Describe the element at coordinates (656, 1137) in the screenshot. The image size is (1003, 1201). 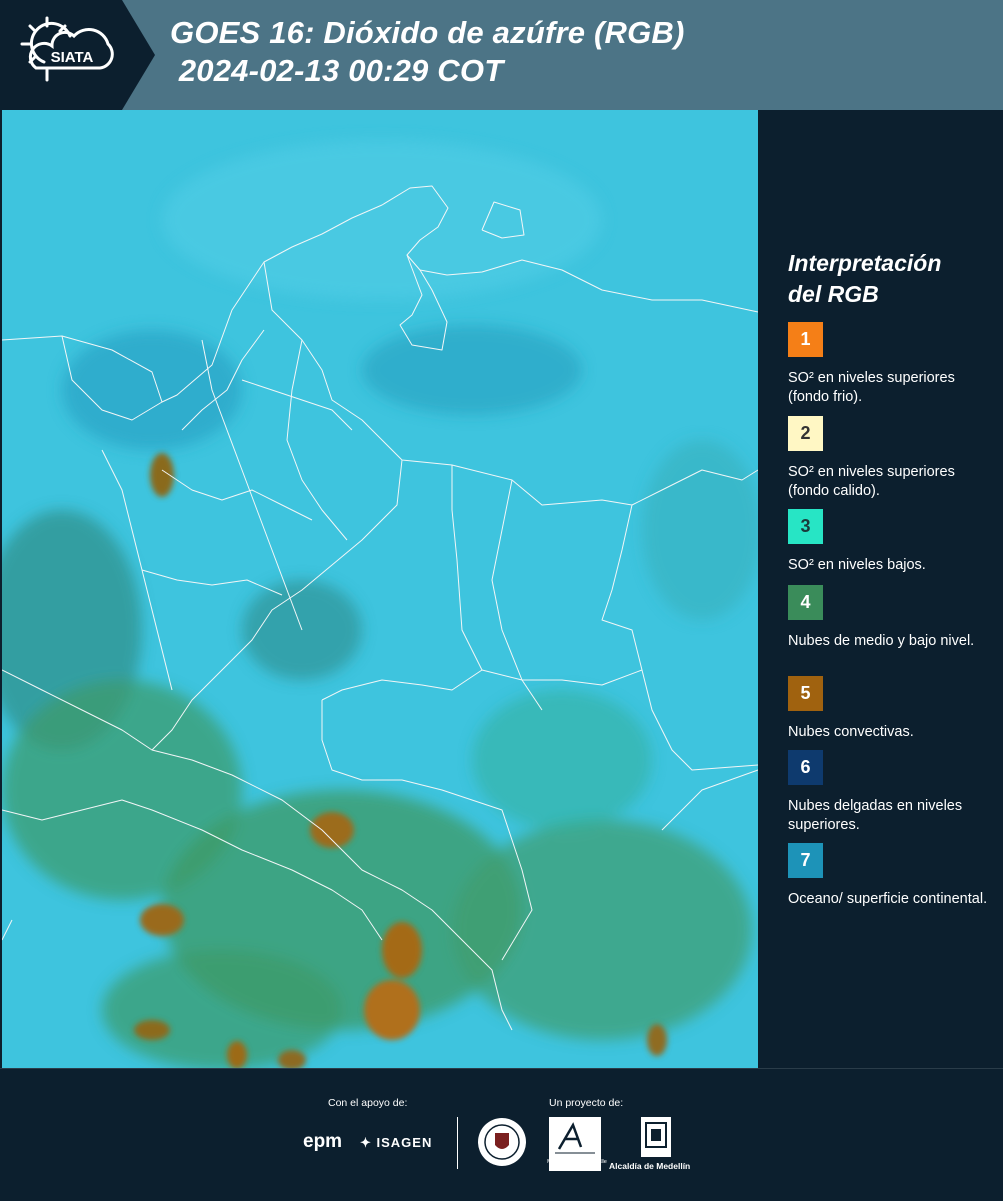
I see `alcaldia-crest-icon` at that location.